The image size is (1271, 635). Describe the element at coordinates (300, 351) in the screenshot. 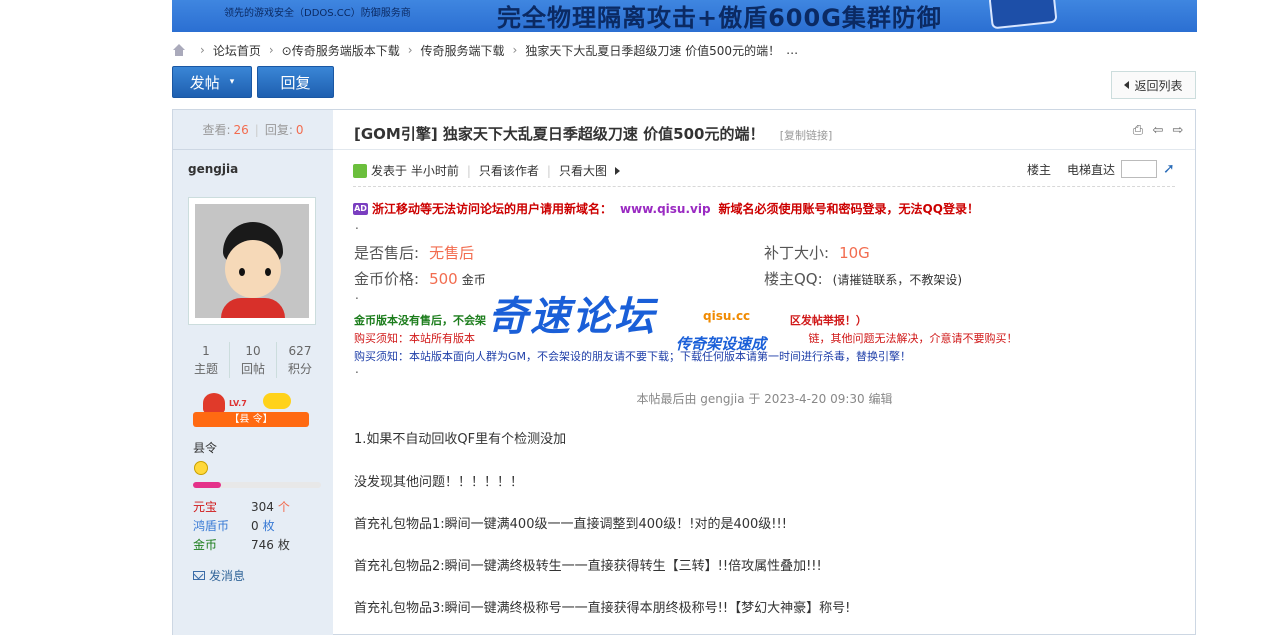

I see `stat-value: 627` at that location.